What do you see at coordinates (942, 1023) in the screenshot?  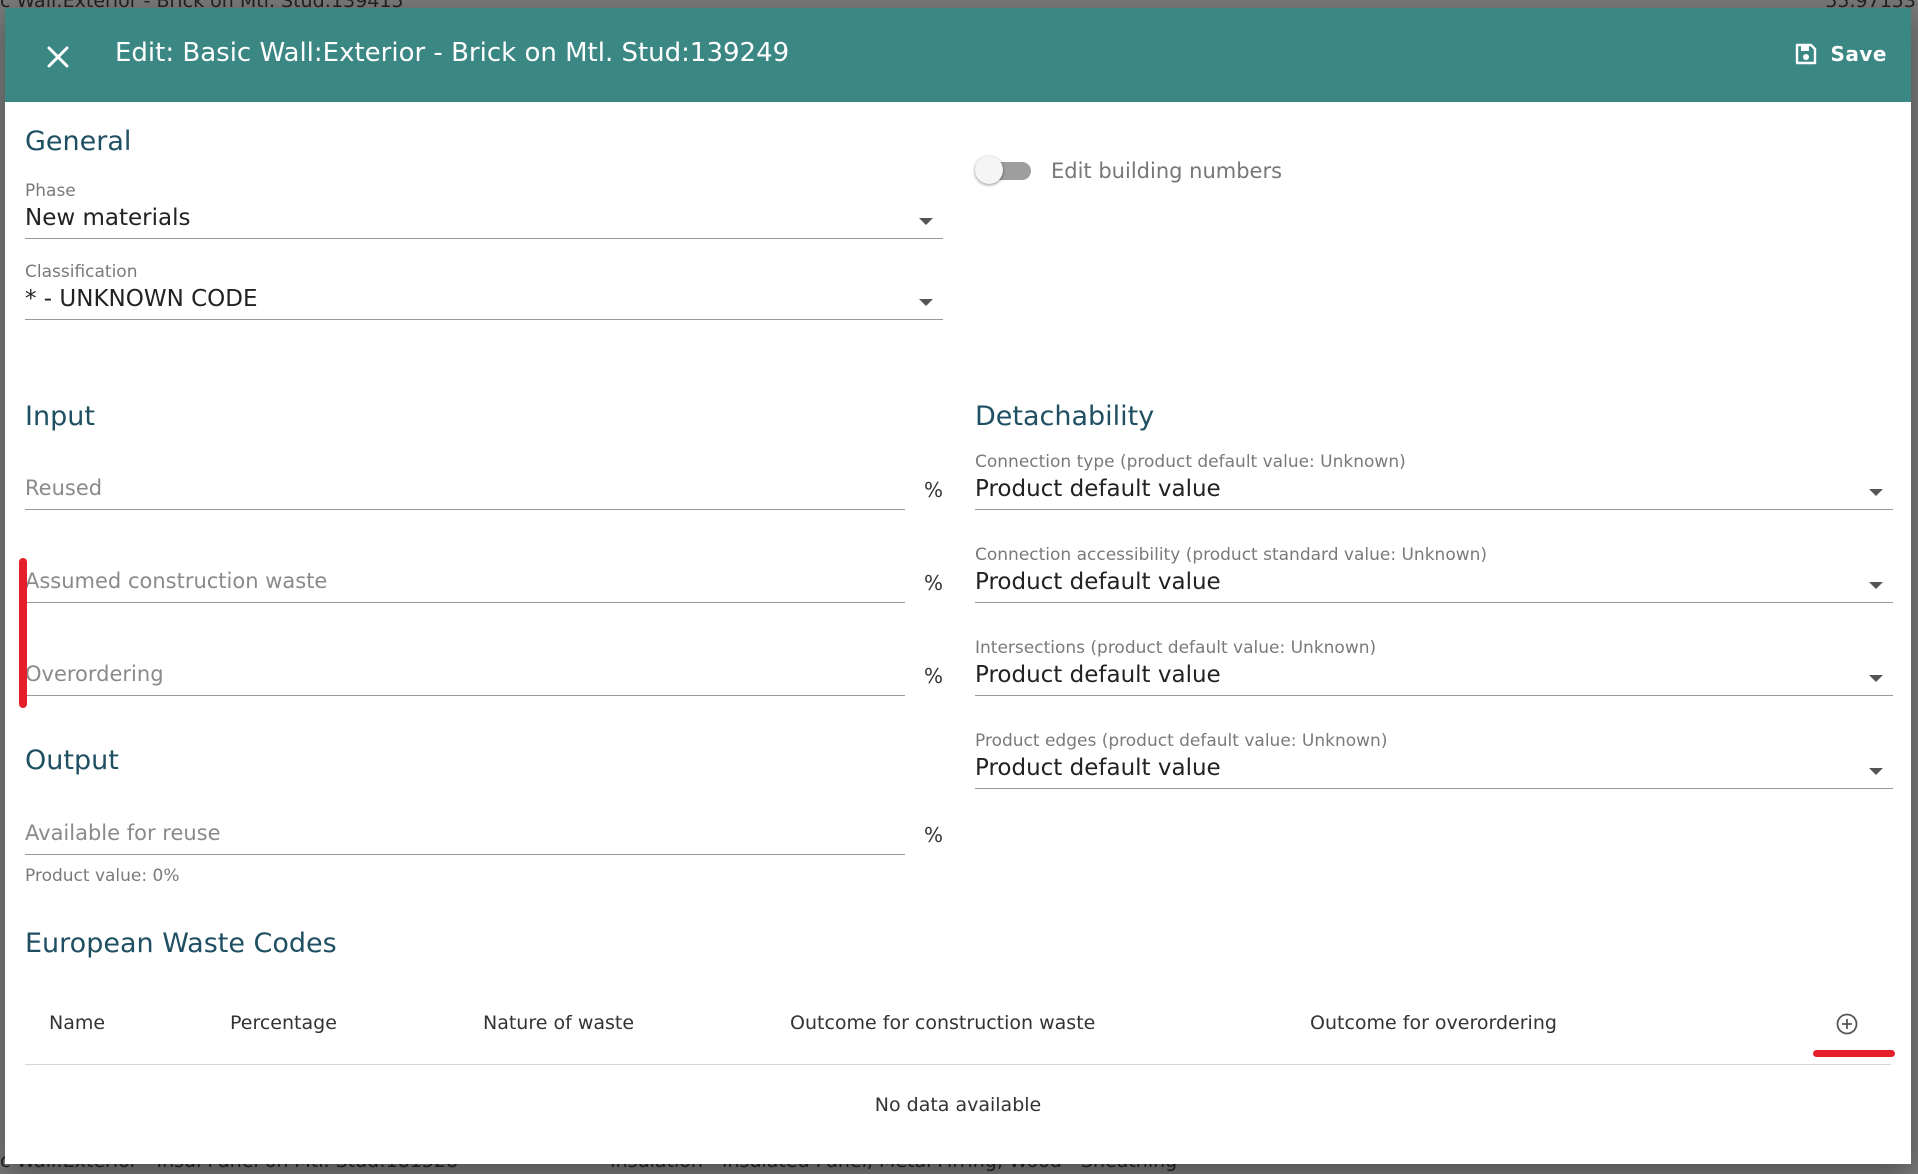 I see `column-header-outcome-construction-waste: Outcome for construction waste` at bounding box center [942, 1023].